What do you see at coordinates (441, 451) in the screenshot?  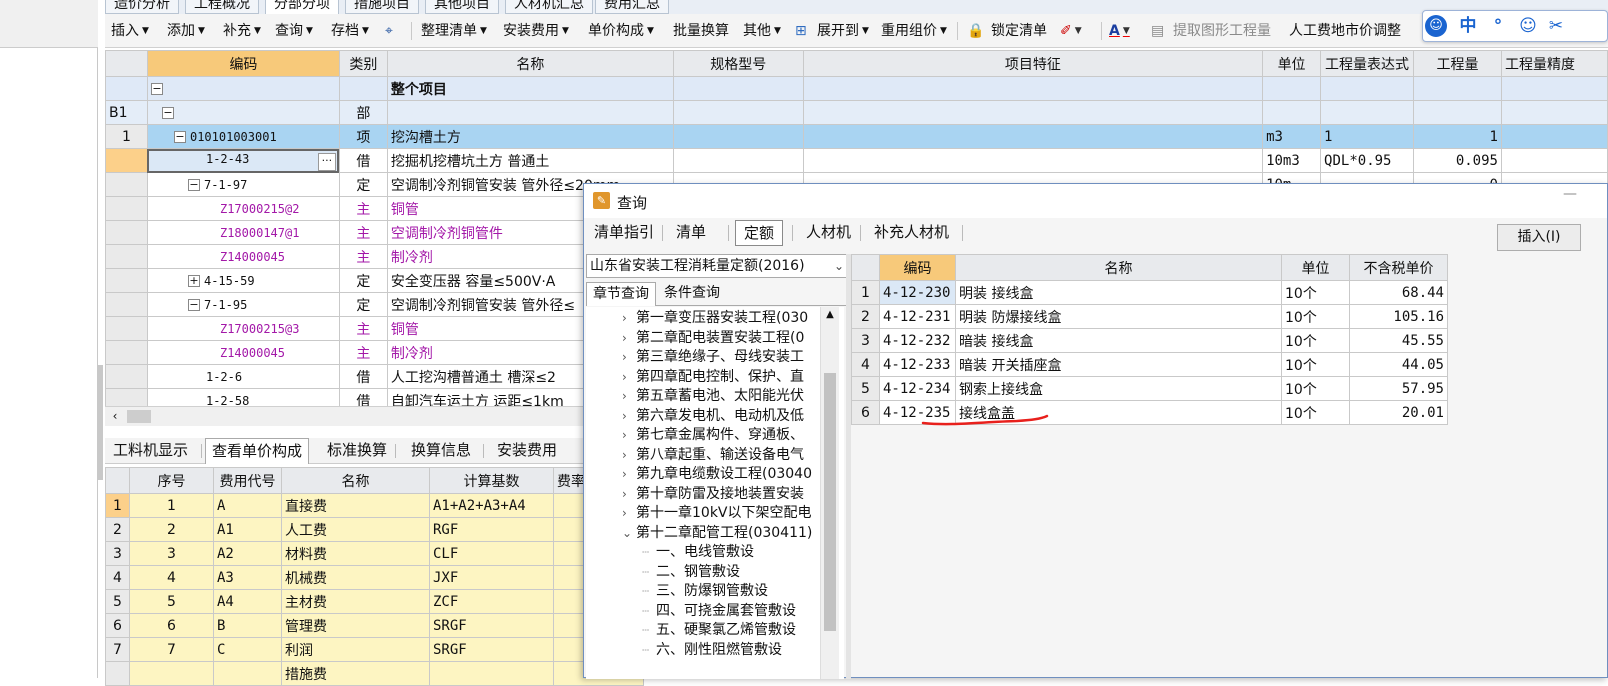 I see `tab-conversion-info: 换算信息` at bounding box center [441, 451].